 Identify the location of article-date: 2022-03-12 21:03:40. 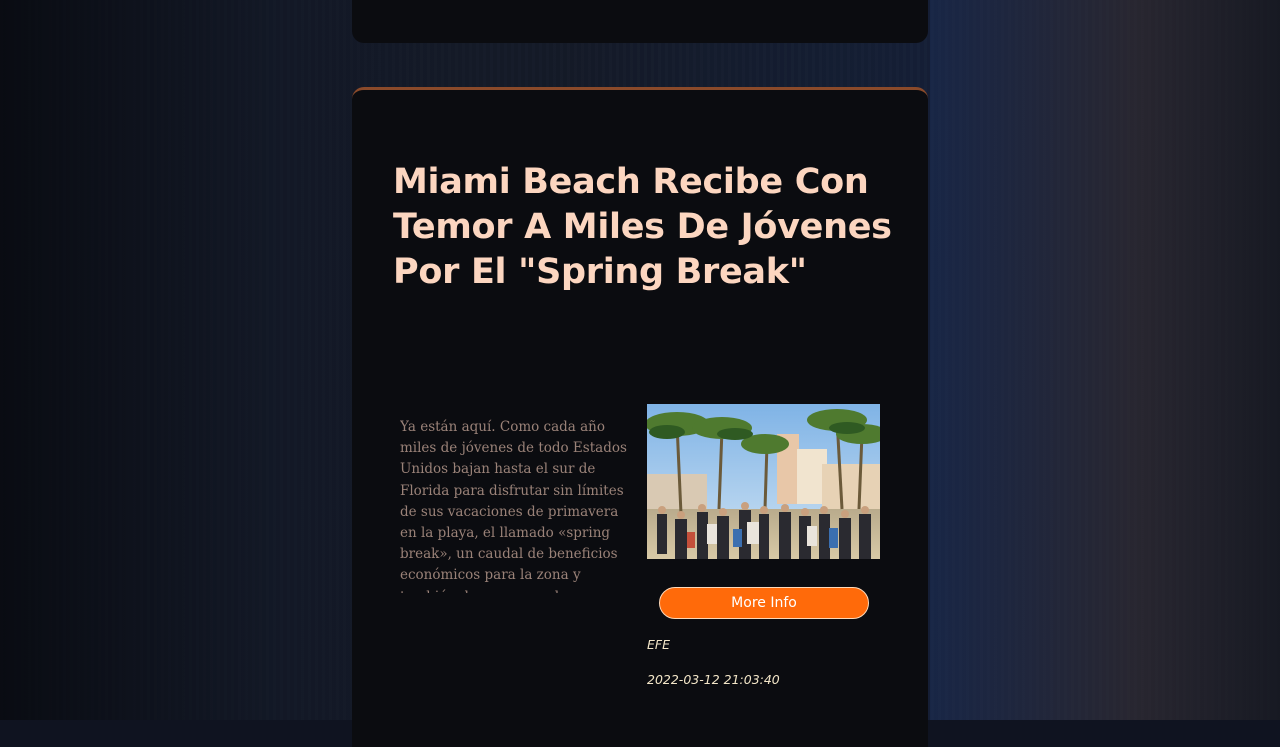
(713, 679).